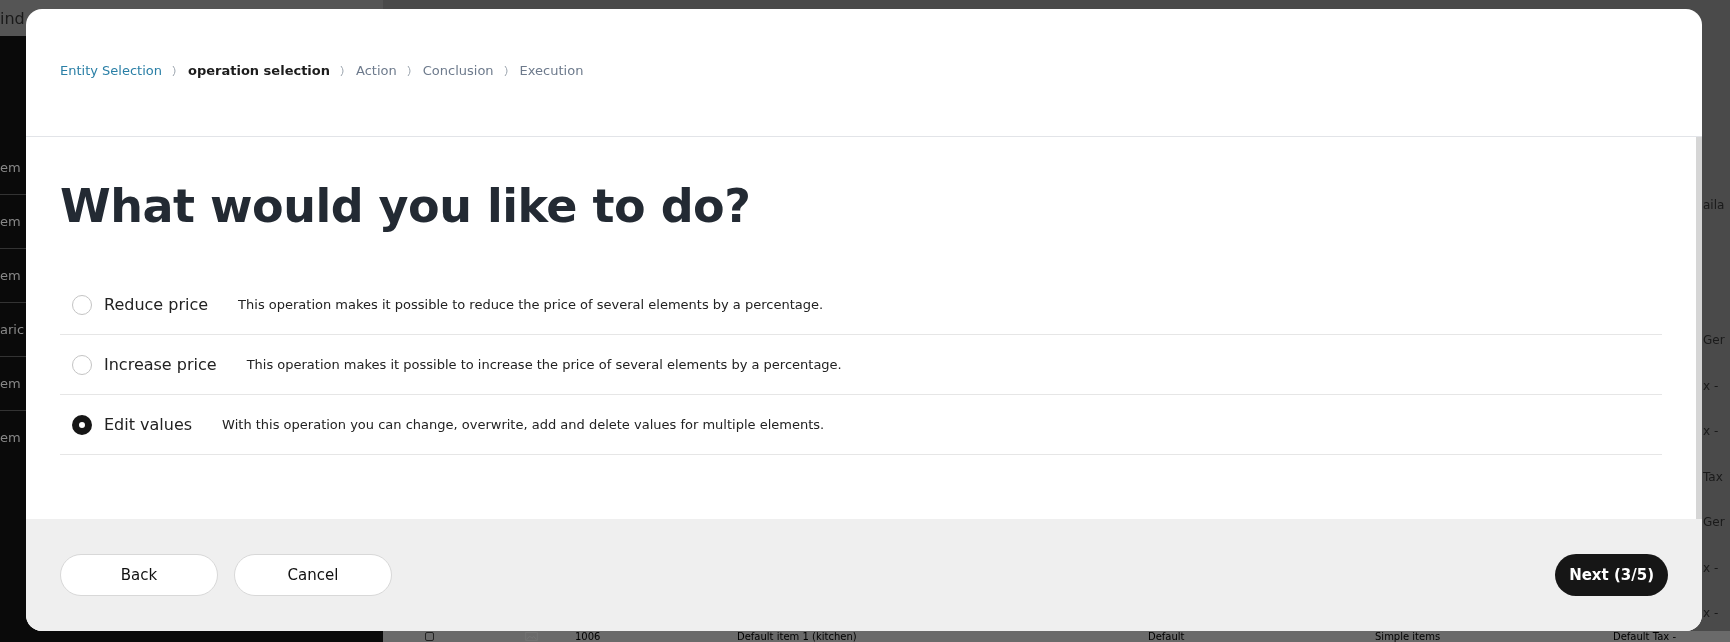 This screenshot has height=642, width=1730. I want to click on table-cell: Default item 1 (kitchen), so click(797, 636).